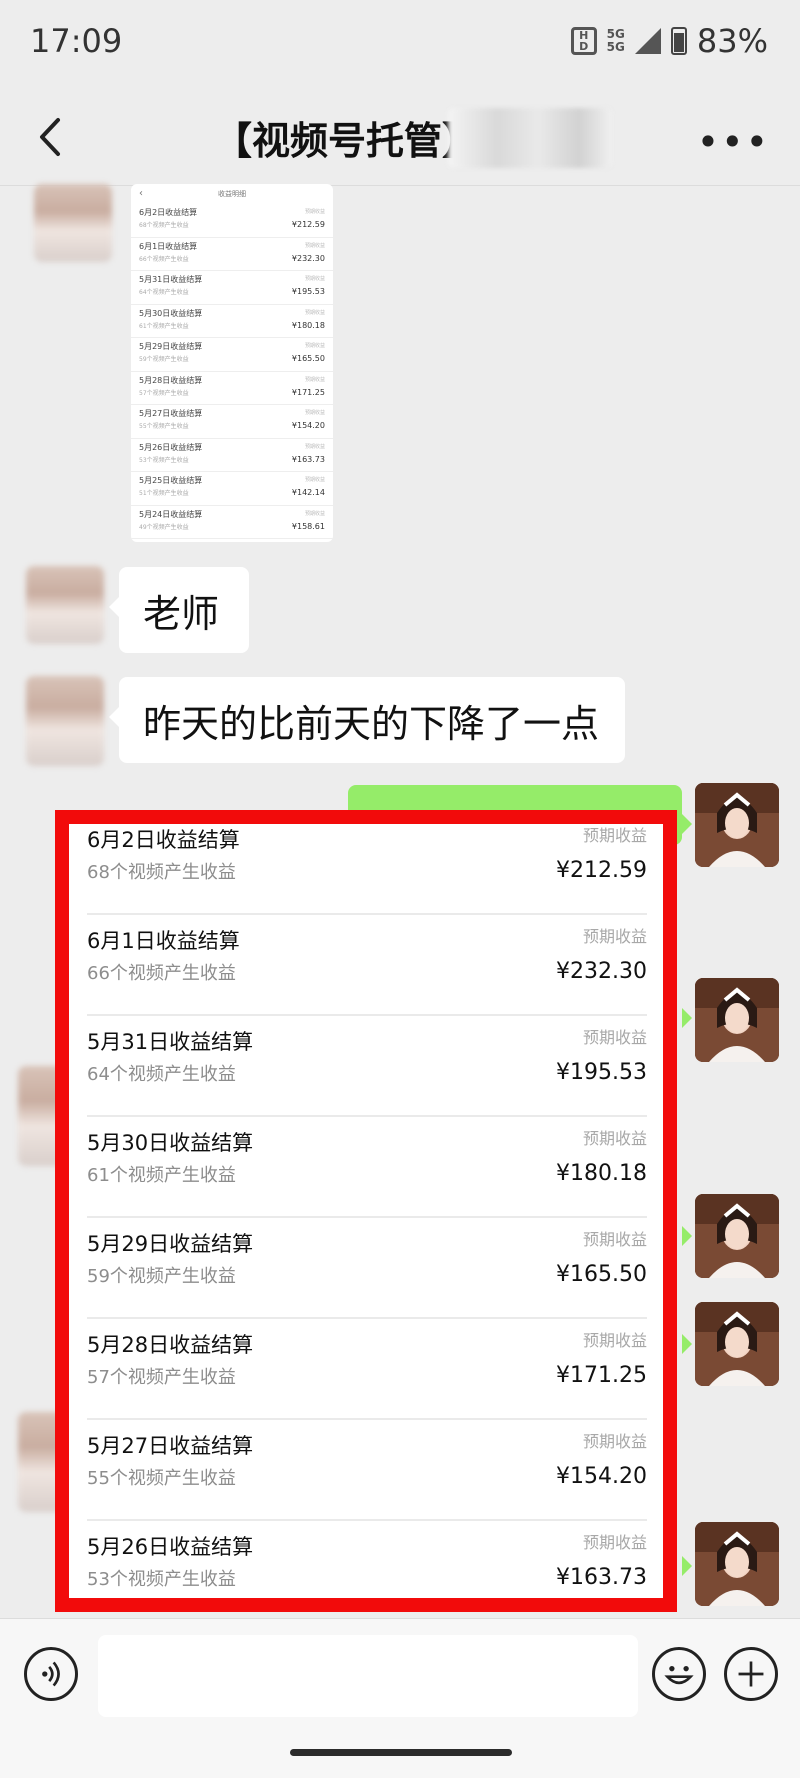 The width and height of the screenshot is (800, 1778). What do you see at coordinates (170, 1042) in the screenshot?
I see `income-row-title: 5月31日收益结算` at bounding box center [170, 1042].